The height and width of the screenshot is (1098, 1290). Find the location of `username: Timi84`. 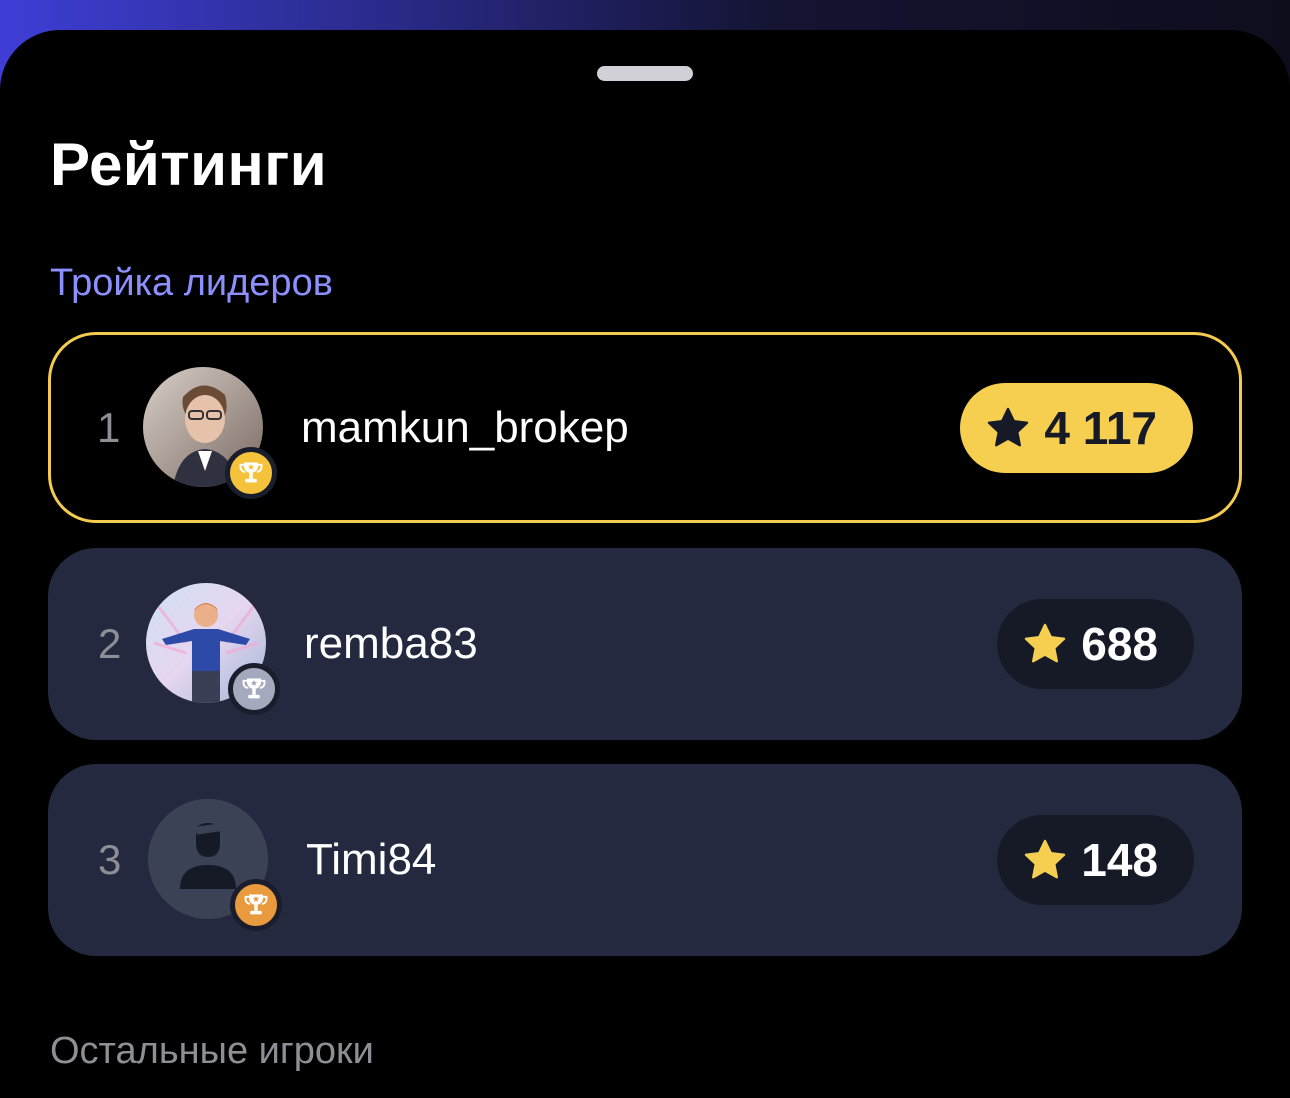

username: Timi84 is located at coordinates (371, 859).